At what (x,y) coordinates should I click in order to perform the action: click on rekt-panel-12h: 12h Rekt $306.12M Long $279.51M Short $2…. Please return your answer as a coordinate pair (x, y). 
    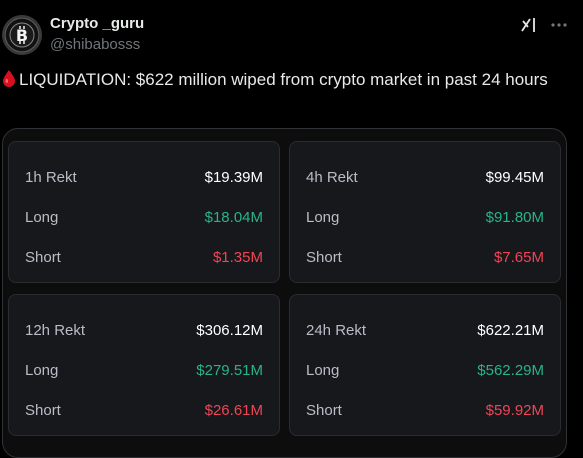
    Looking at the image, I should click on (144, 365).